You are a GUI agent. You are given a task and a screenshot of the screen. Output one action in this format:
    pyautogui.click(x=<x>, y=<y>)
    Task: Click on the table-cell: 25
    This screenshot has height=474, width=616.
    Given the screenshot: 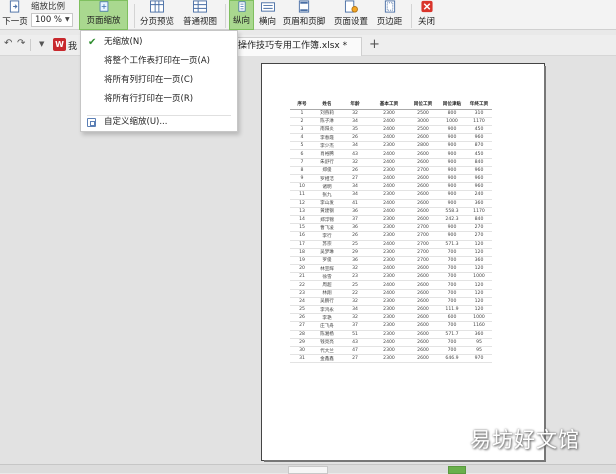 What is the action you would take?
    pyautogui.click(x=355, y=244)
    